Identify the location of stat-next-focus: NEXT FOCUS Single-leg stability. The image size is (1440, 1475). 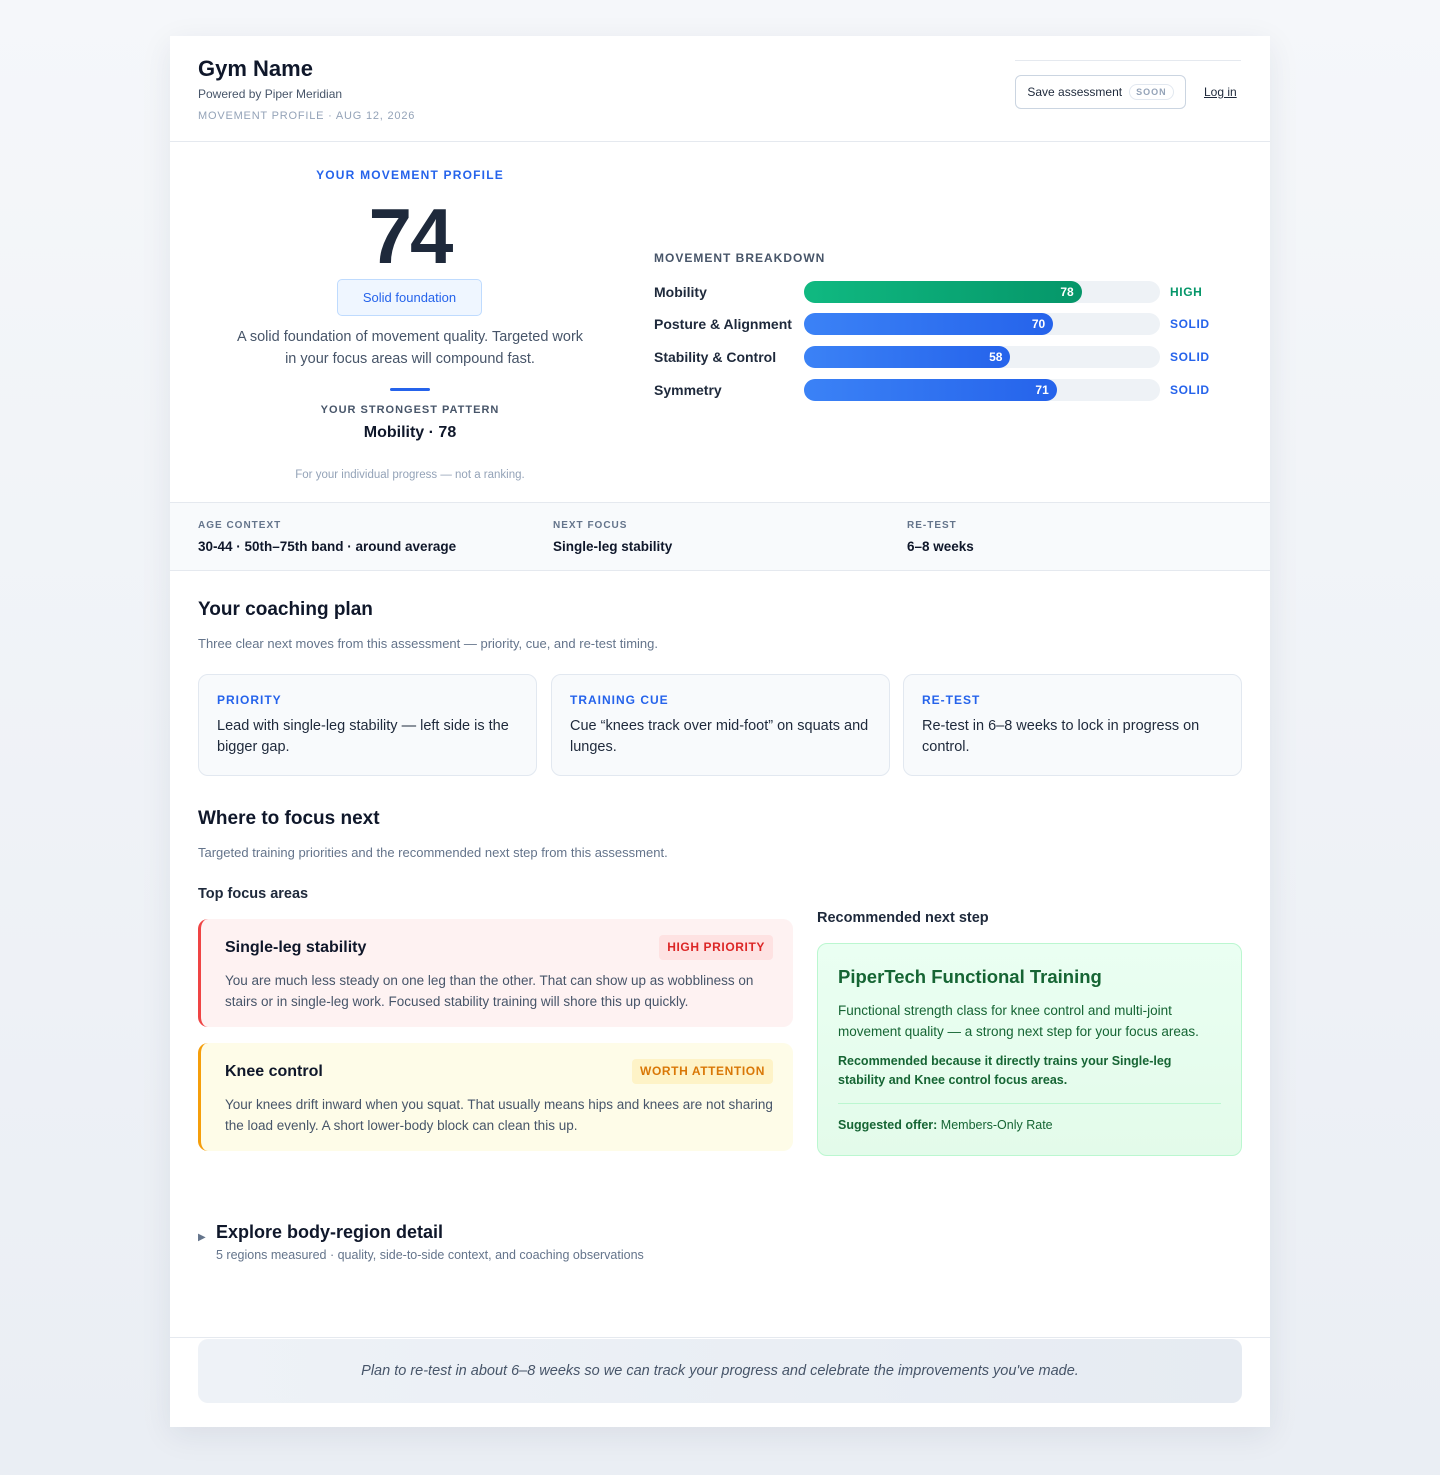
(612, 537).